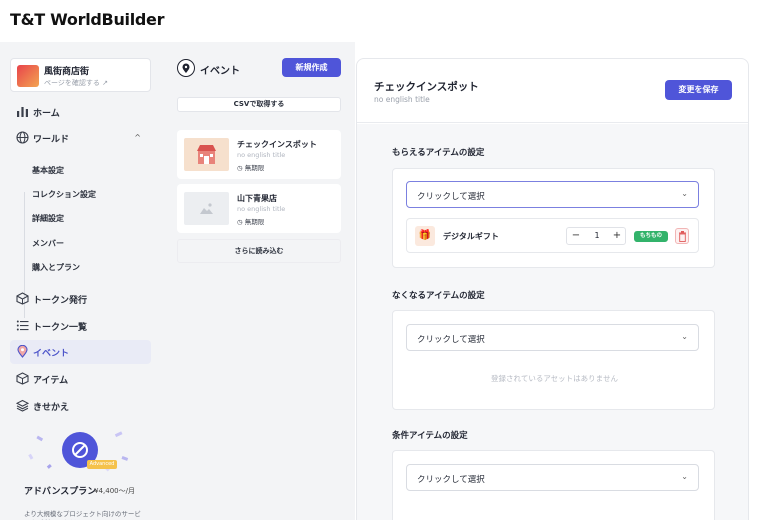 Image resolution: width=760 pixels, height=520 pixels. I want to click on sidebar-subitem-detail-settings: 詳細設定, so click(48, 218).